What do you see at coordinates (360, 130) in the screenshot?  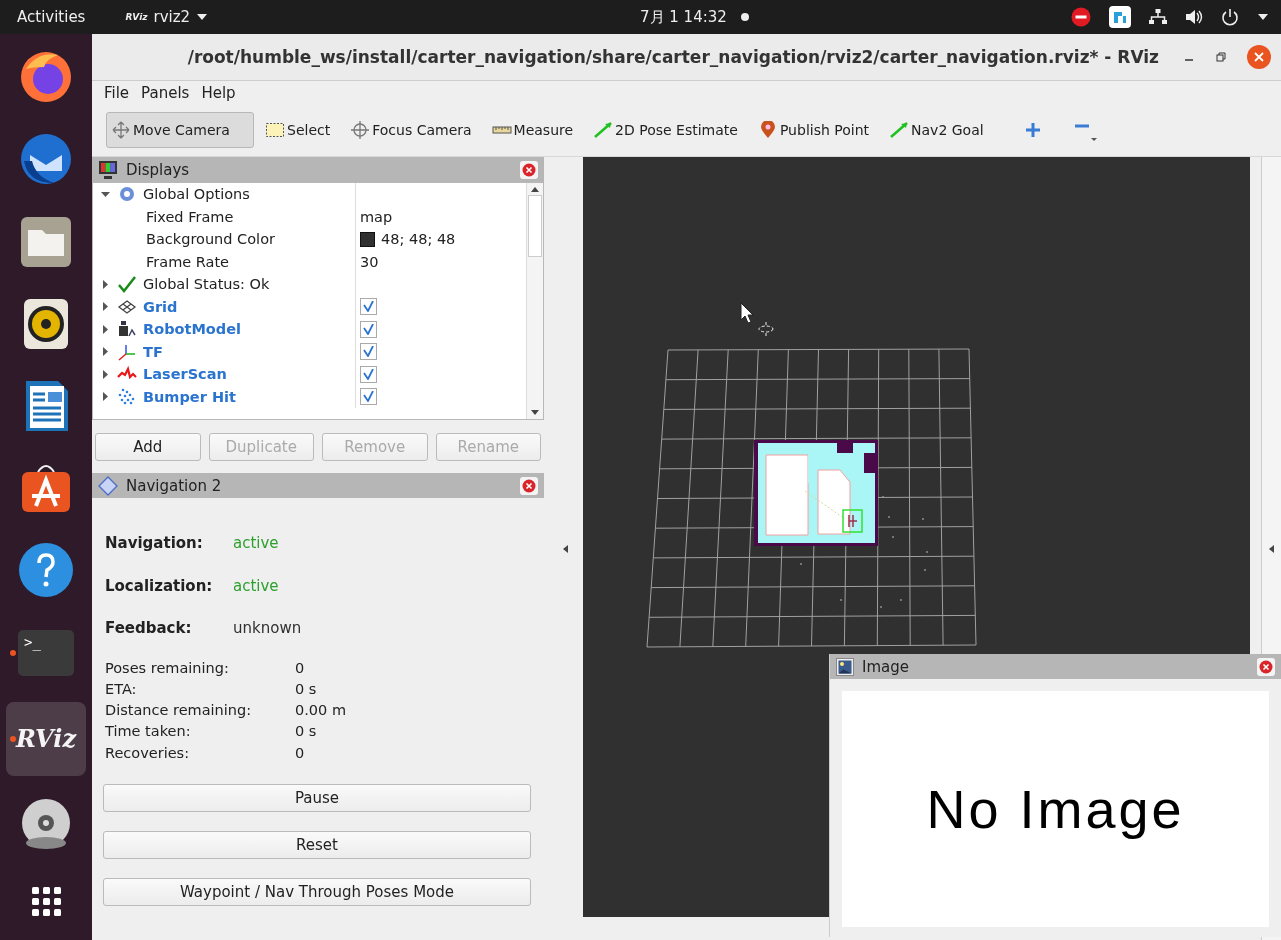 I see `crosshair-icon` at bounding box center [360, 130].